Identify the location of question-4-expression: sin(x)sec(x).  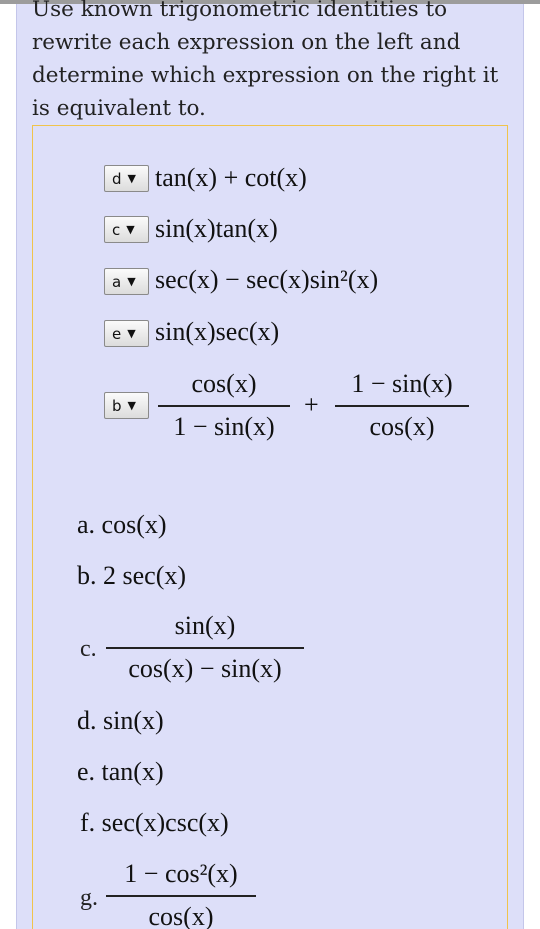
(217, 332).